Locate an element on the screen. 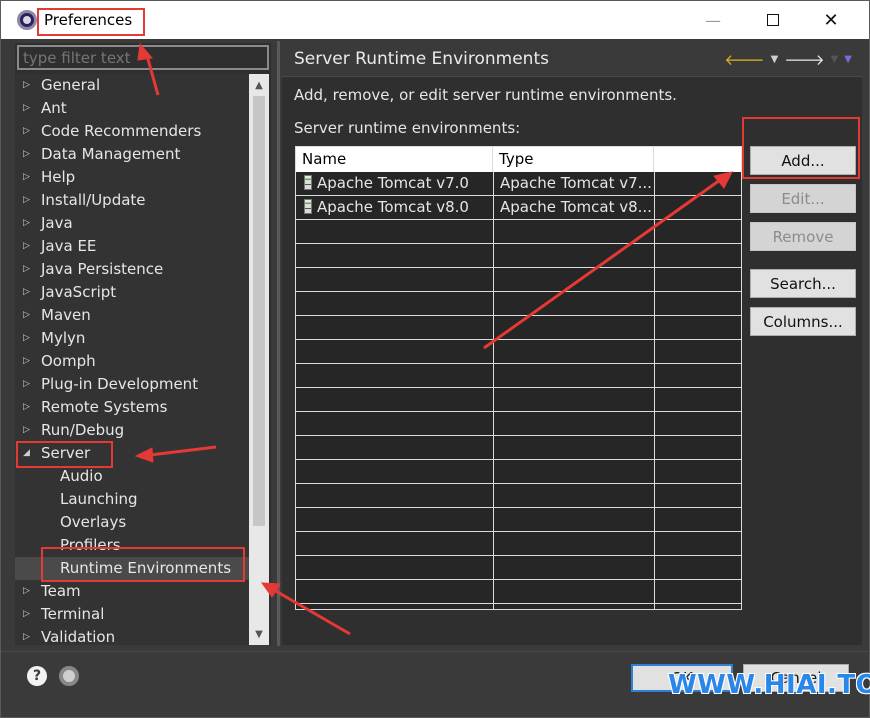 The width and height of the screenshot is (870, 718). runtime-name: Apache Tomcat v7.0 is located at coordinates (393, 183).